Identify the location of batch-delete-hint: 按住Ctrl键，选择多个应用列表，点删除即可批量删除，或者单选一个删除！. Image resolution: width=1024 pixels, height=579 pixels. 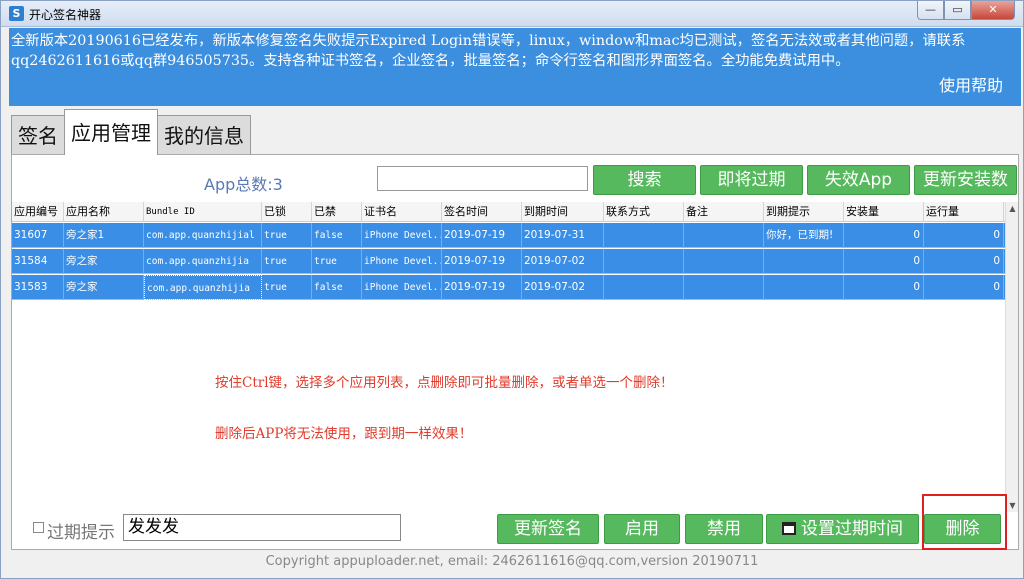
(444, 383).